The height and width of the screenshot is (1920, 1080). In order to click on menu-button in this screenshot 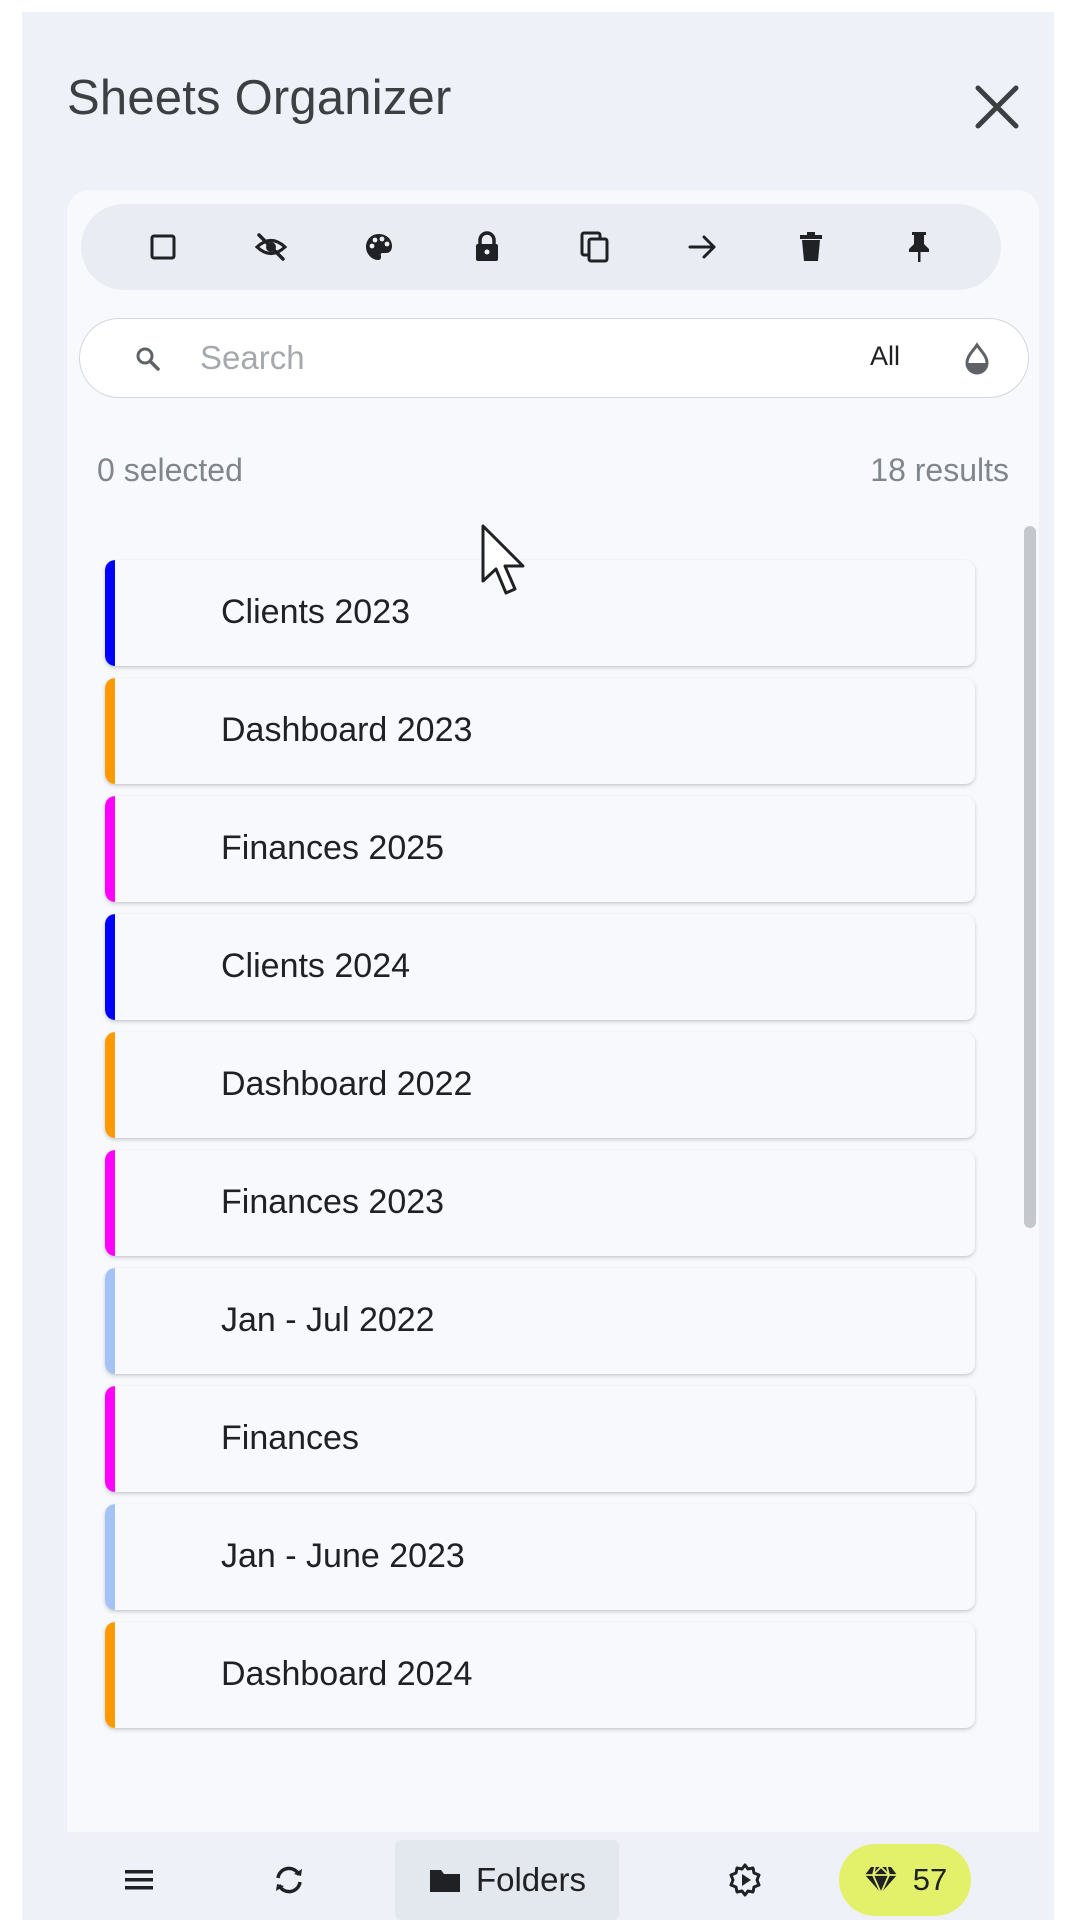, I will do `click(139, 1880)`.